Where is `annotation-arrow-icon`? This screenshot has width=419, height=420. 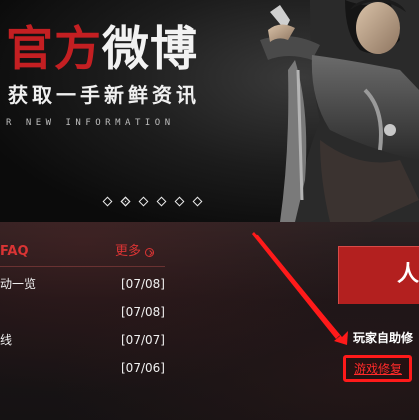
annotation-arrow-icon is located at coordinates (300, 288).